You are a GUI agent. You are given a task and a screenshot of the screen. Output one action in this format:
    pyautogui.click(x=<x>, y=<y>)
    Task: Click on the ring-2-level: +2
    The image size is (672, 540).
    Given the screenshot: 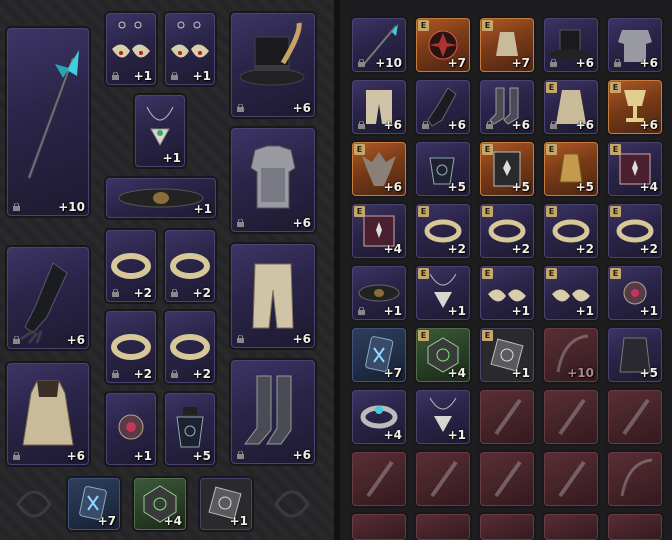 What is the action you would take?
    pyautogui.click(x=201, y=293)
    